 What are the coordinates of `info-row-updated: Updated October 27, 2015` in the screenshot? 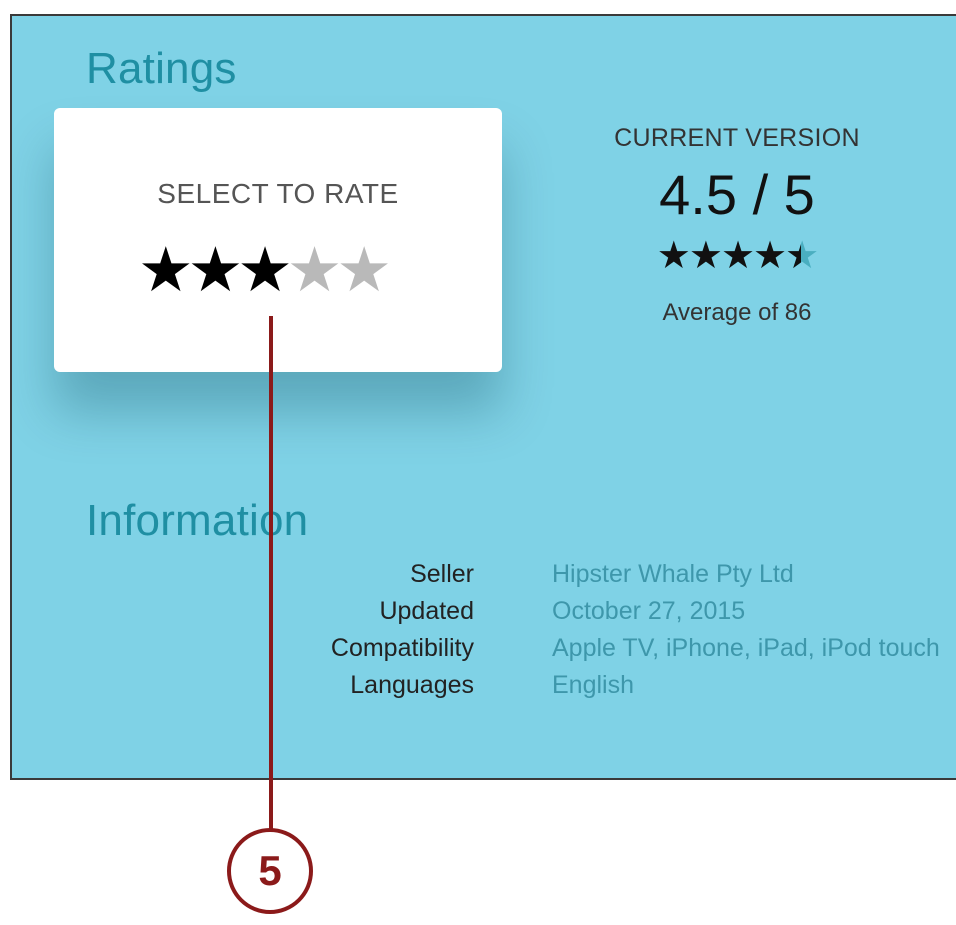 It's located at (572, 611).